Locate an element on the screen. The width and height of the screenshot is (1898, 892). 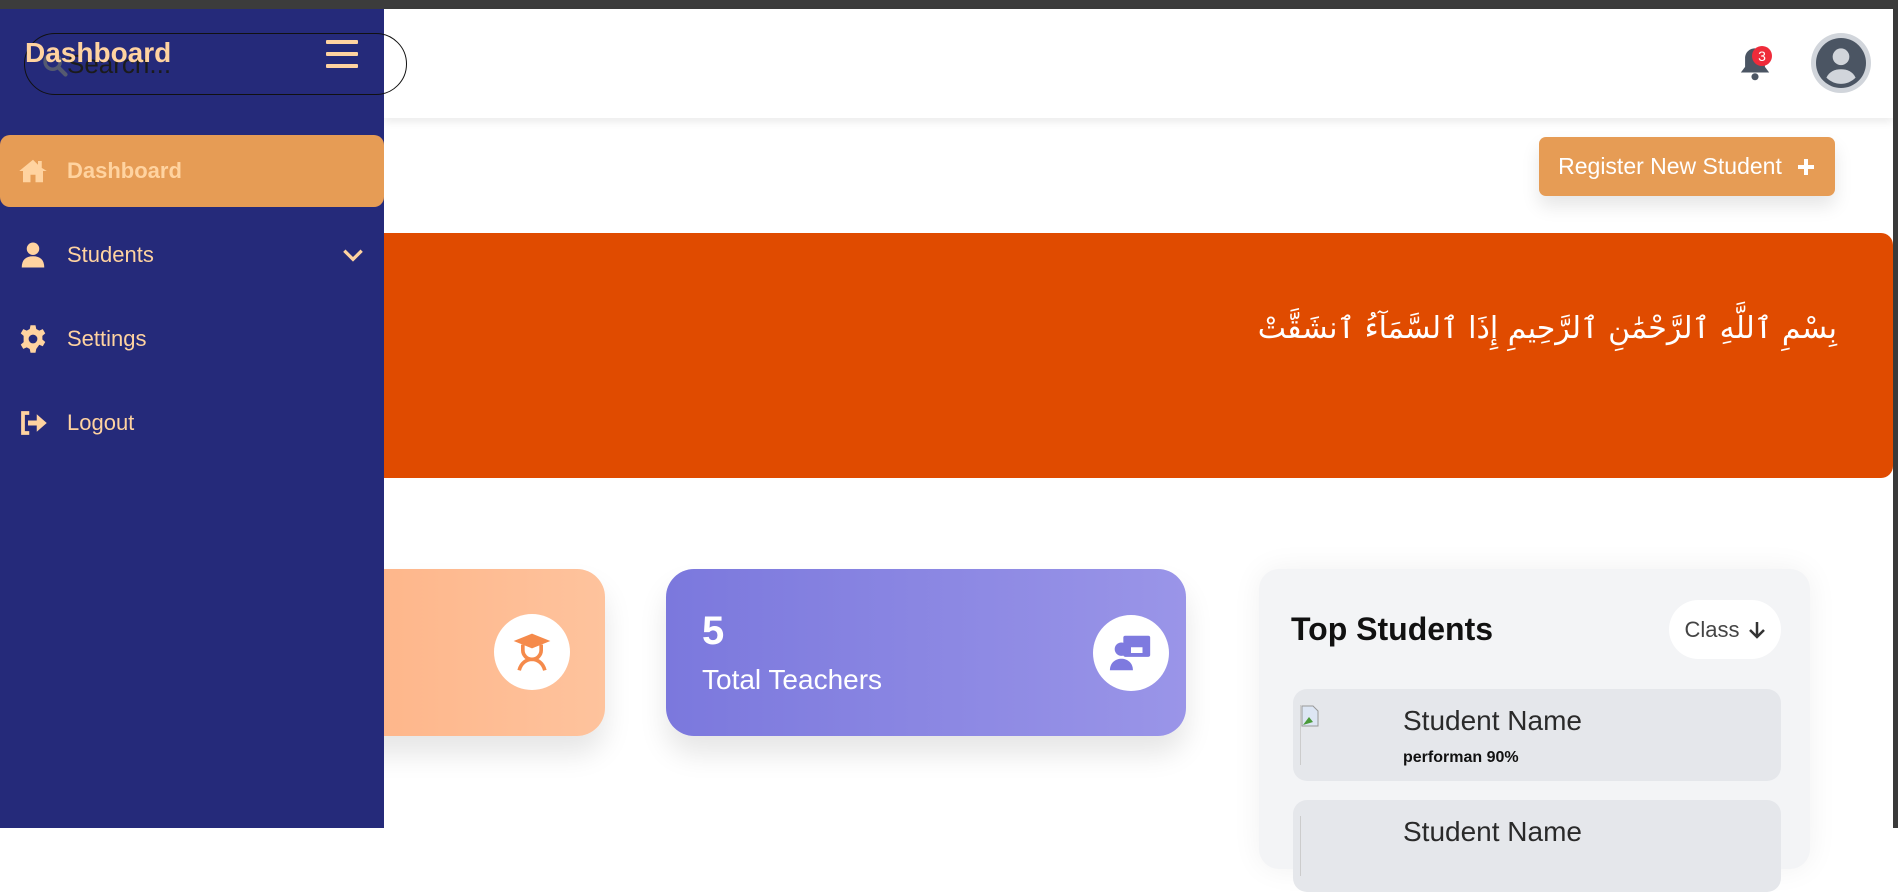
sidebar-item-settings: Settings is located at coordinates (192, 339).